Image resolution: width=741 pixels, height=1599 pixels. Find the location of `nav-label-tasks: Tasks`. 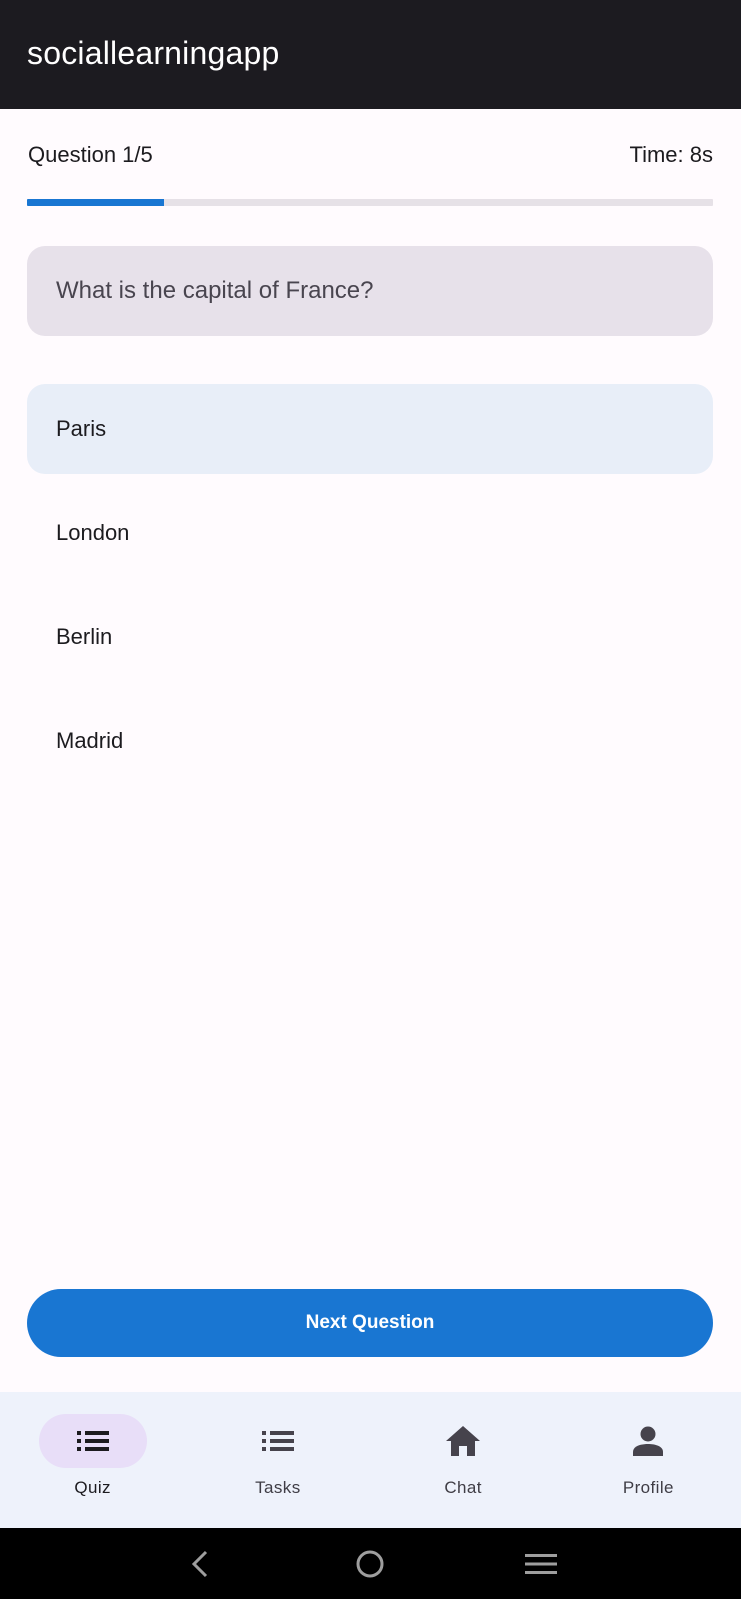

nav-label-tasks: Tasks is located at coordinates (278, 1487).